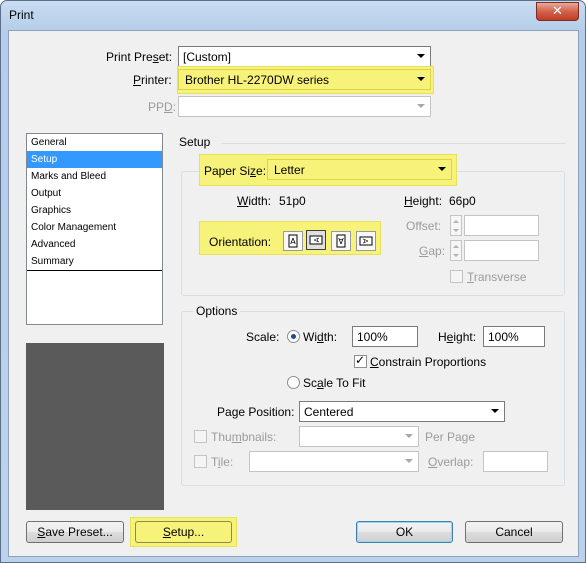 Image resolution: width=586 pixels, height=563 pixels. I want to click on transverse-checkbox, so click(456, 276).